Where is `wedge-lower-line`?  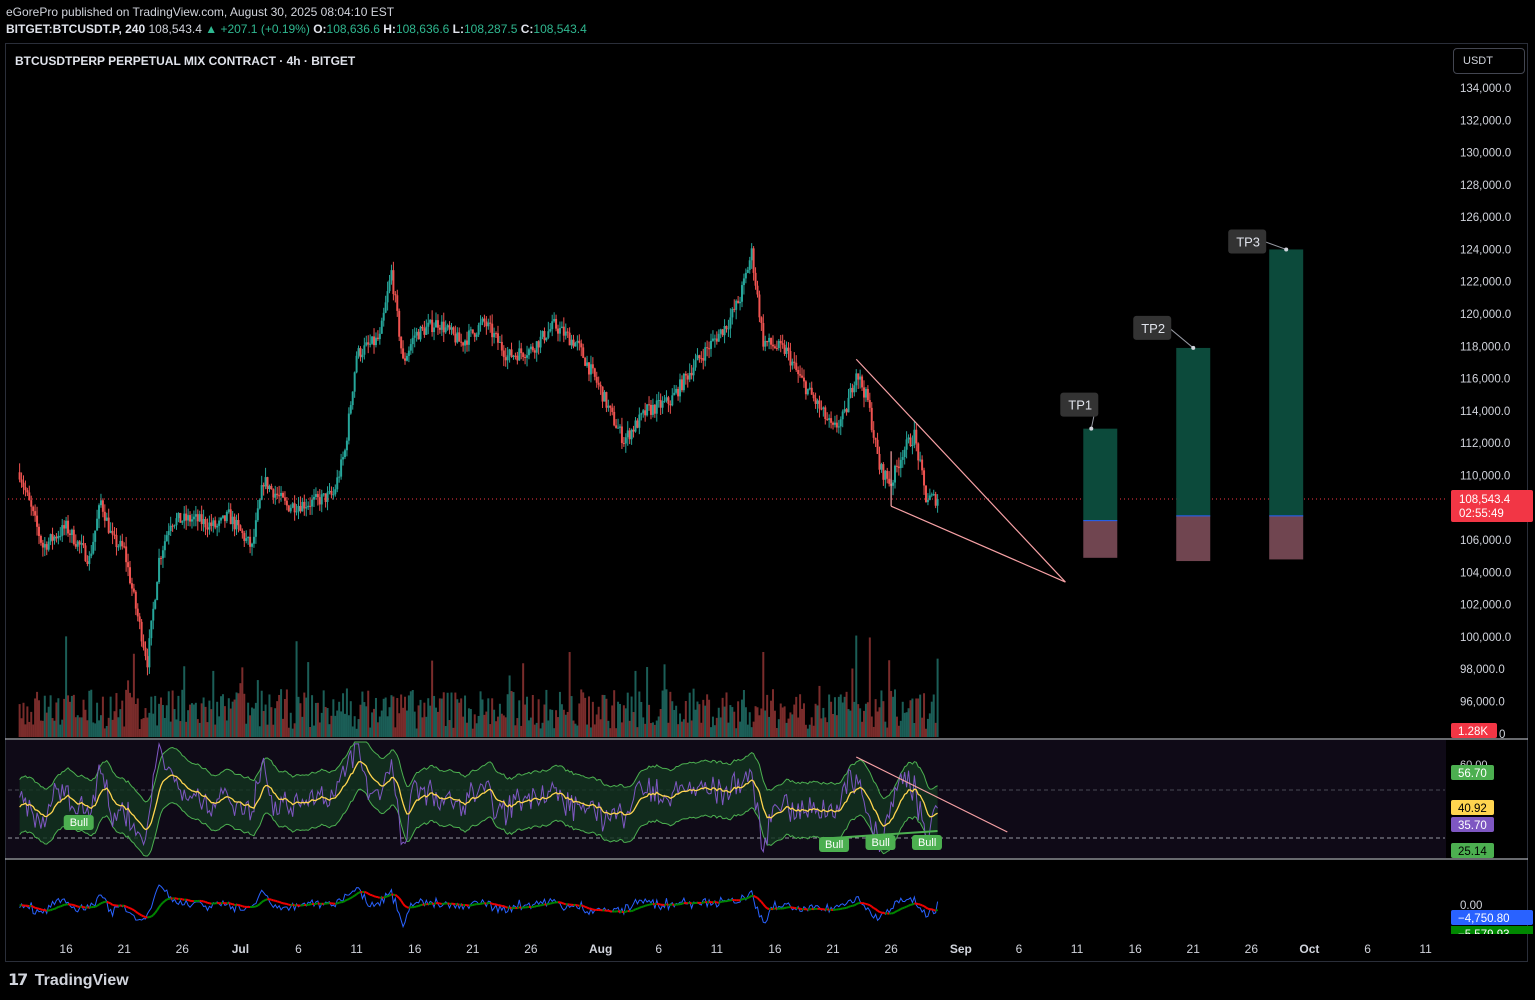 wedge-lower-line is located at coordinates (978, 544).